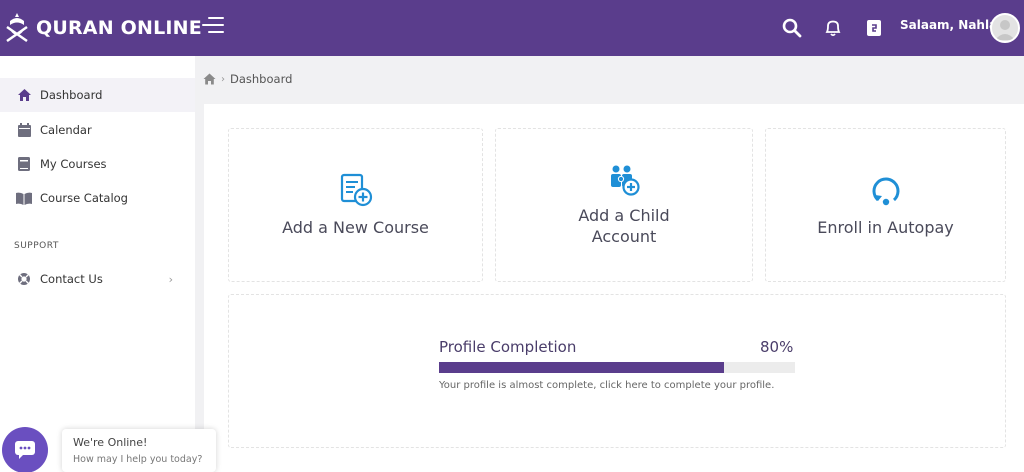 Image resolution: width=1024 pixels, height=472 pixels. Describe the element at coordinates (170, 279) in the screenshot. I see `chevron-right-icon: ›` at that location.